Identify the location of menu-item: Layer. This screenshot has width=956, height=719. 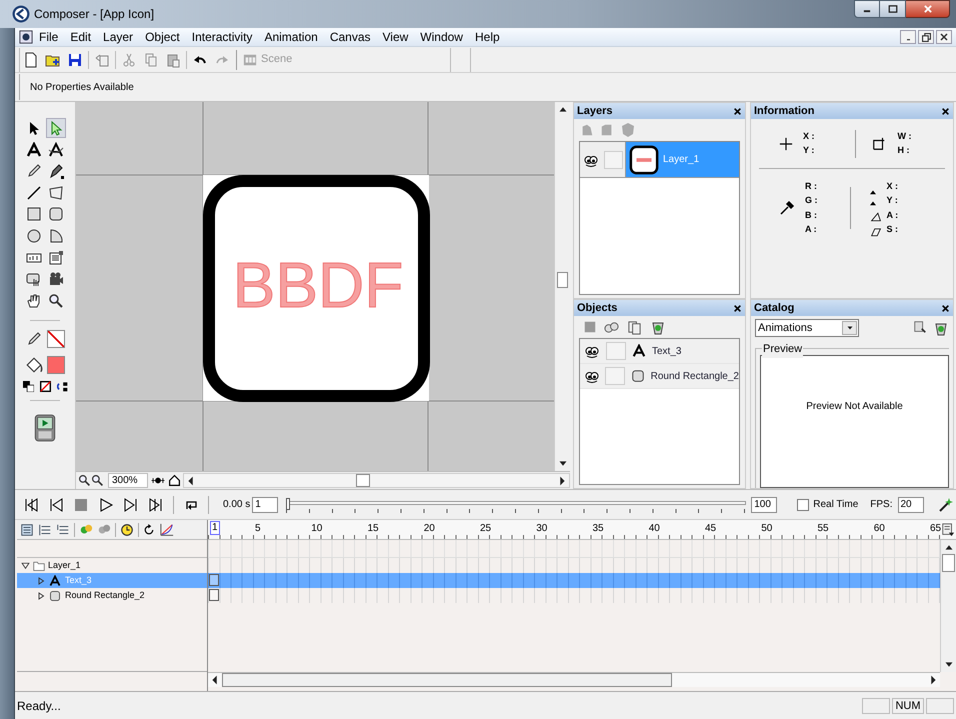
(118, 37).